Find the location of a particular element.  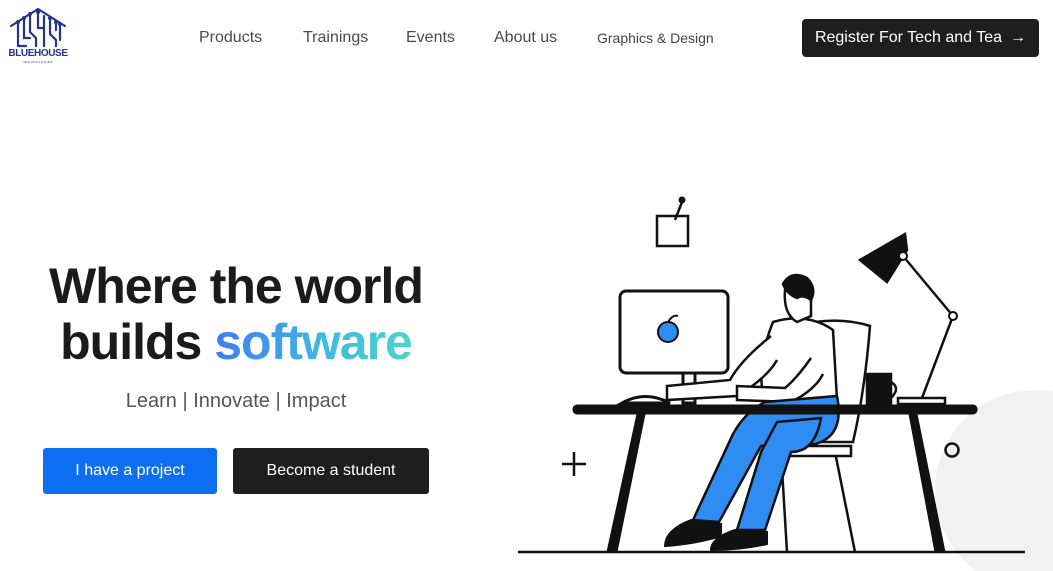

hero-subtitle: Learn | Innovate | Impact is located at coordinates (236, 401).